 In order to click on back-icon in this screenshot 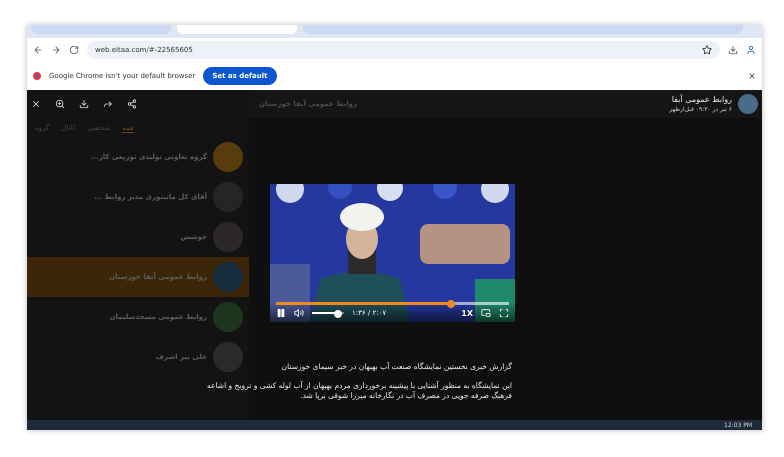, I will do `click(38, 50)`.